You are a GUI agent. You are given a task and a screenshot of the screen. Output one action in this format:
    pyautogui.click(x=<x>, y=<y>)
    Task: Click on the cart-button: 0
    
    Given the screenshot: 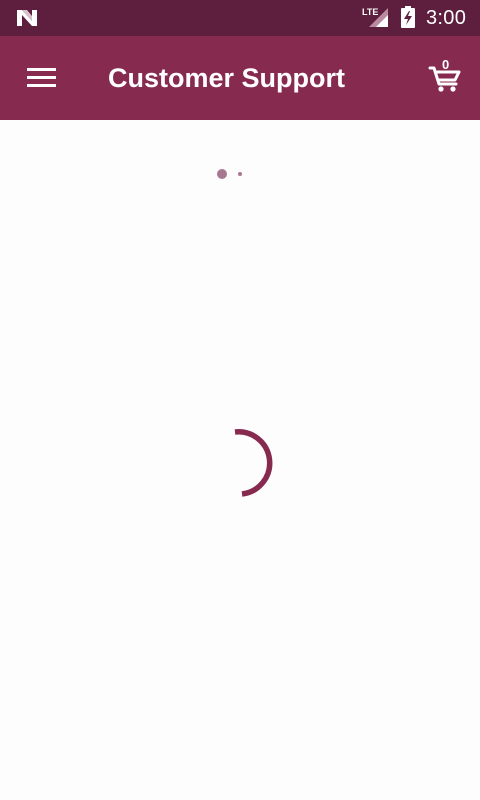 What is the action you would take?
    pyautogui.click(x=444, y=76)
    